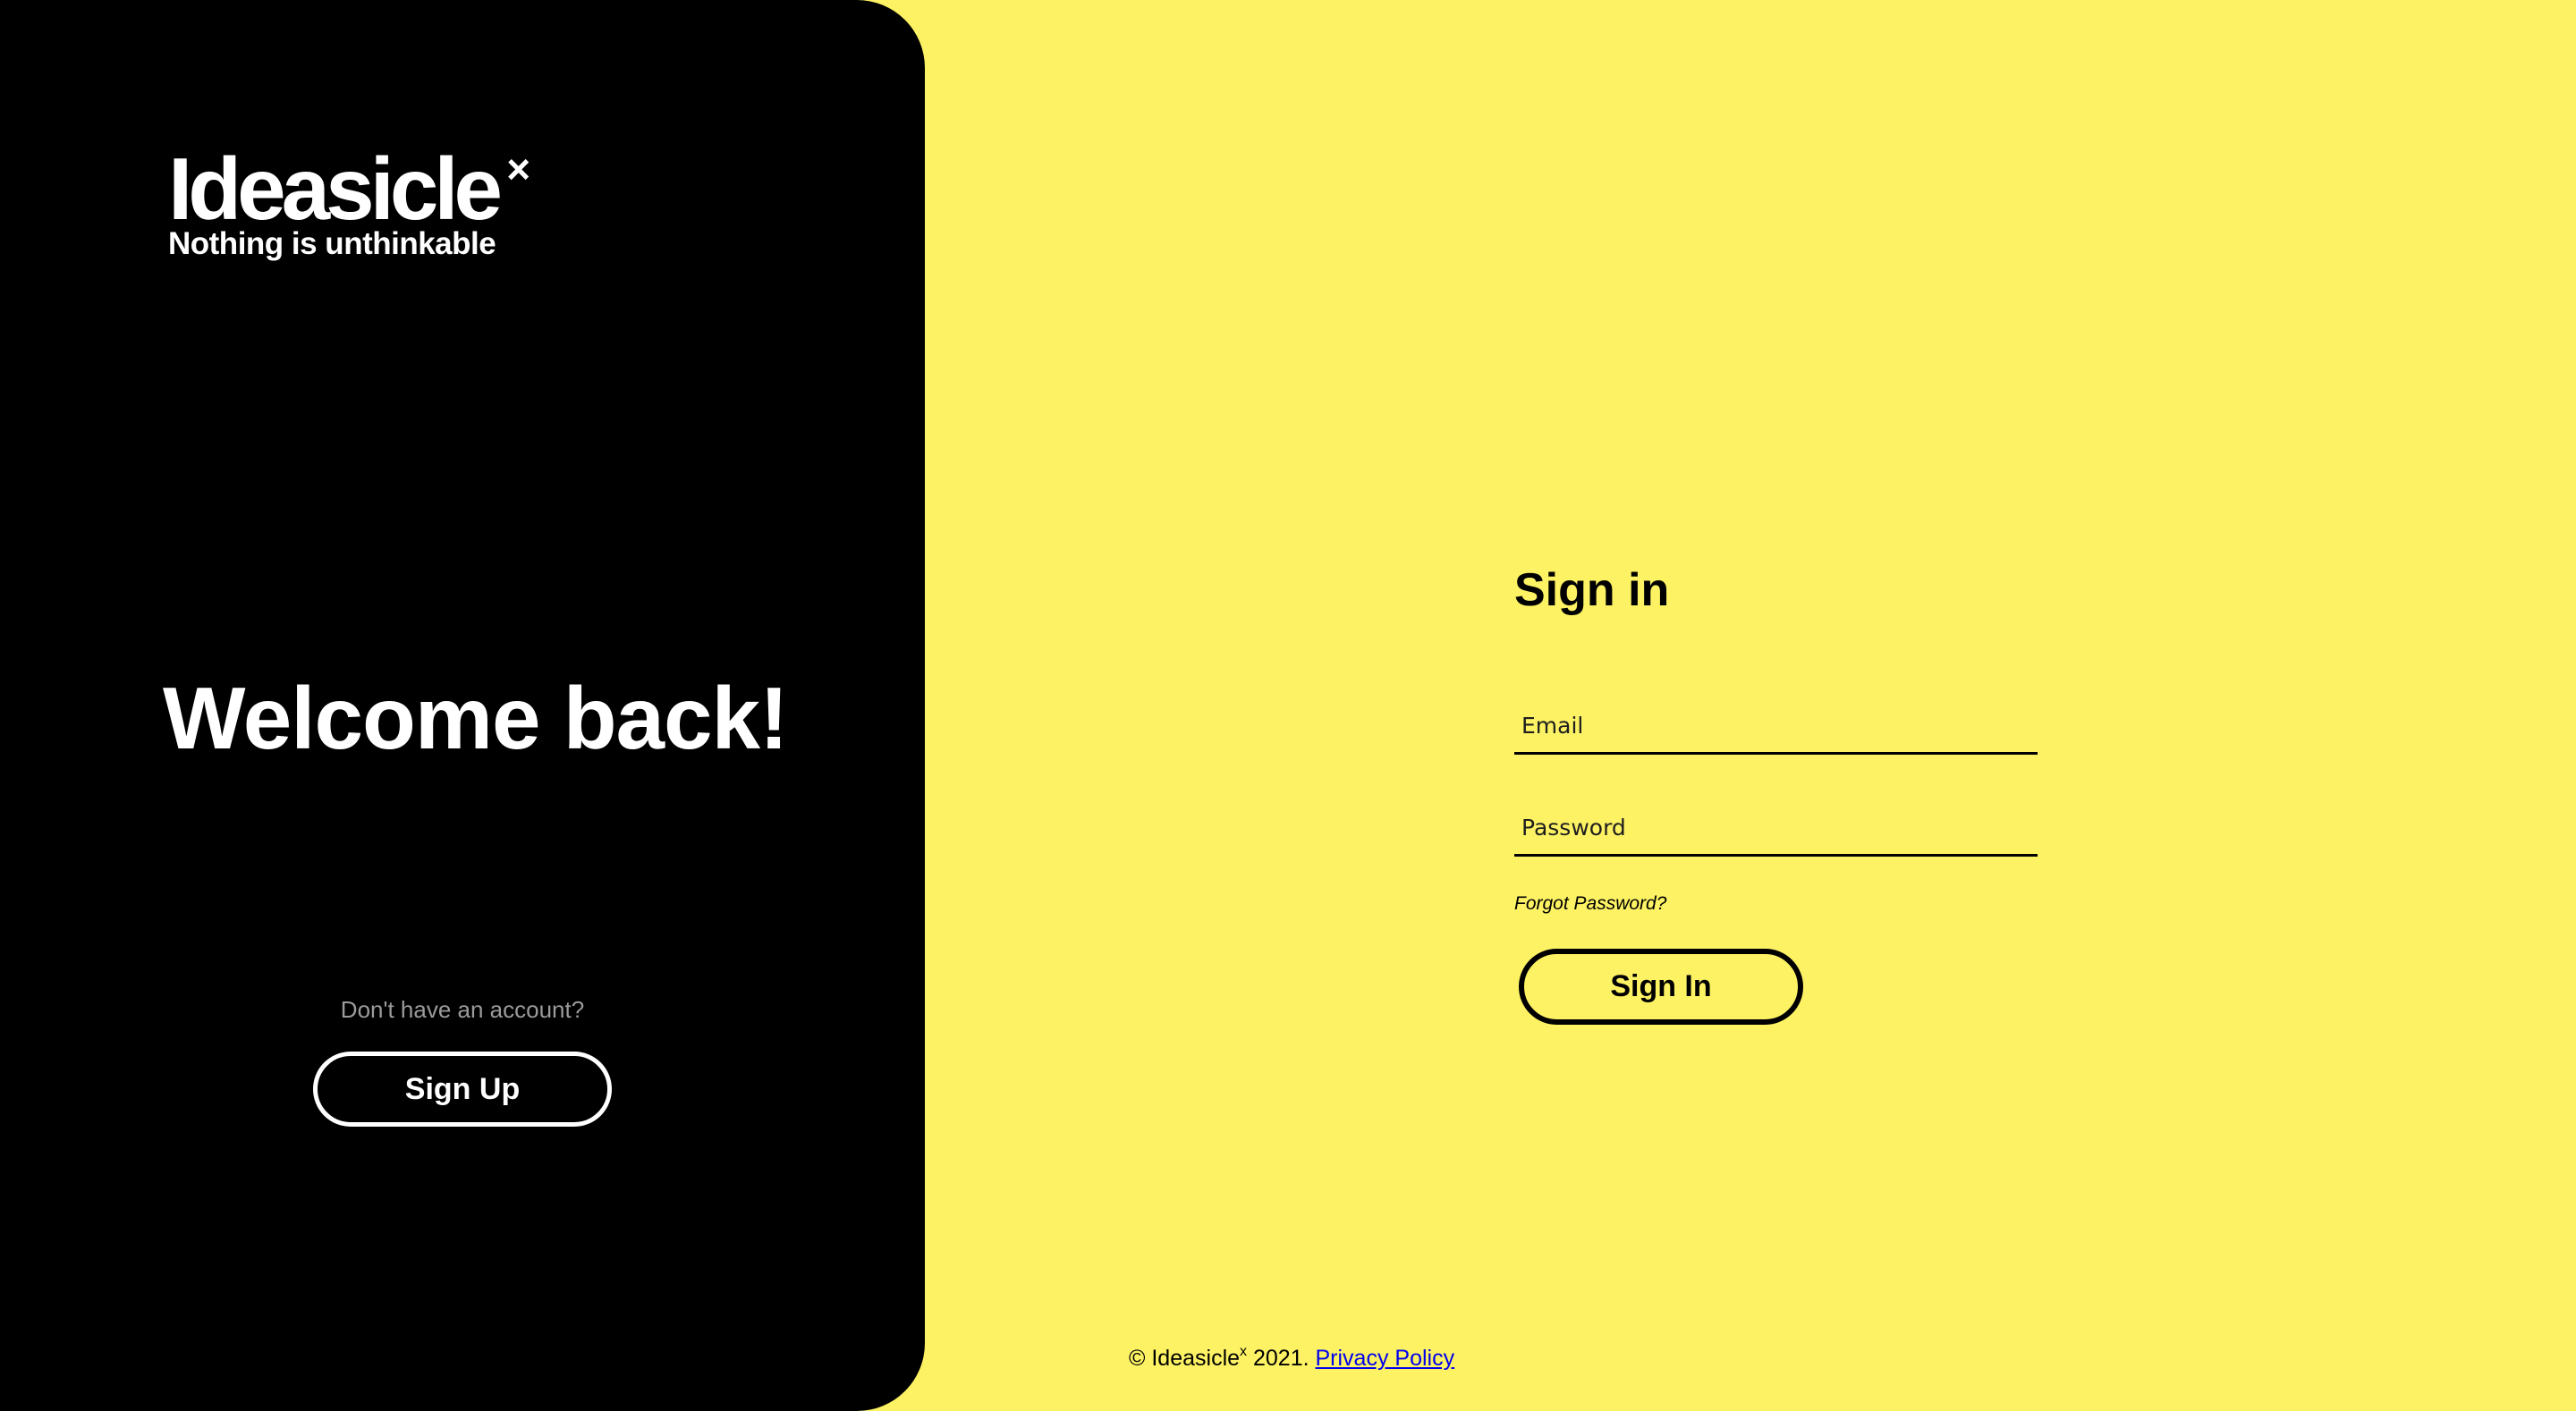 This screenshot has width=2576, height=1411. Describe the element at coordinates (1776, 829) in the screenshot. I see `password-field` at that location.